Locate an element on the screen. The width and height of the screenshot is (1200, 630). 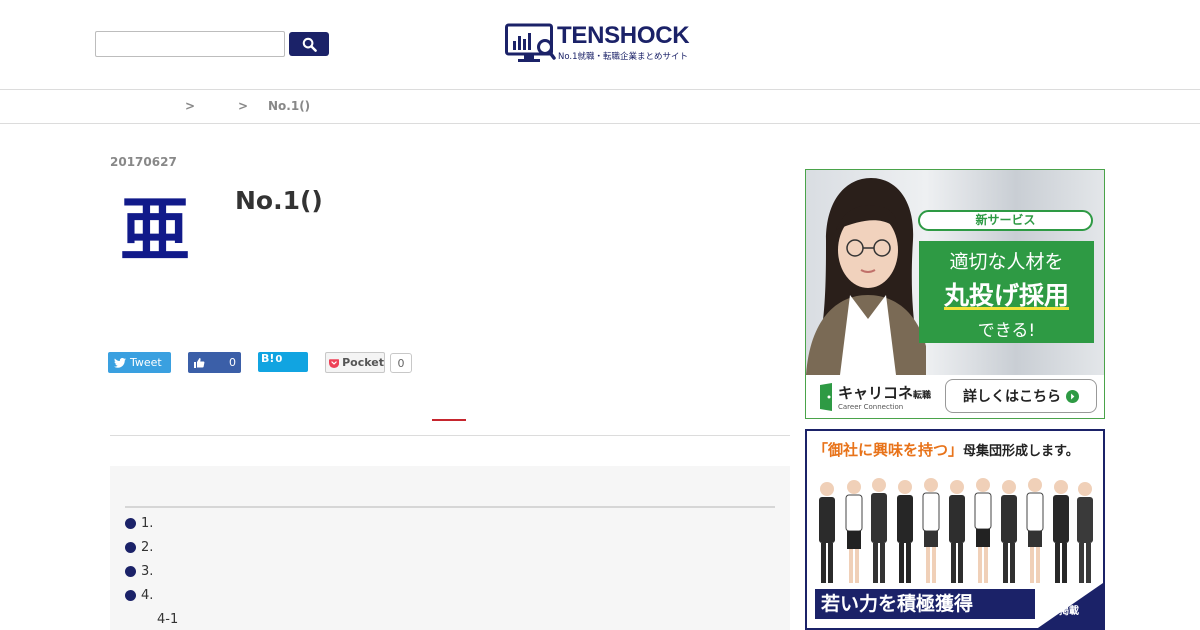
search-input is located at coordinates (190, 44).